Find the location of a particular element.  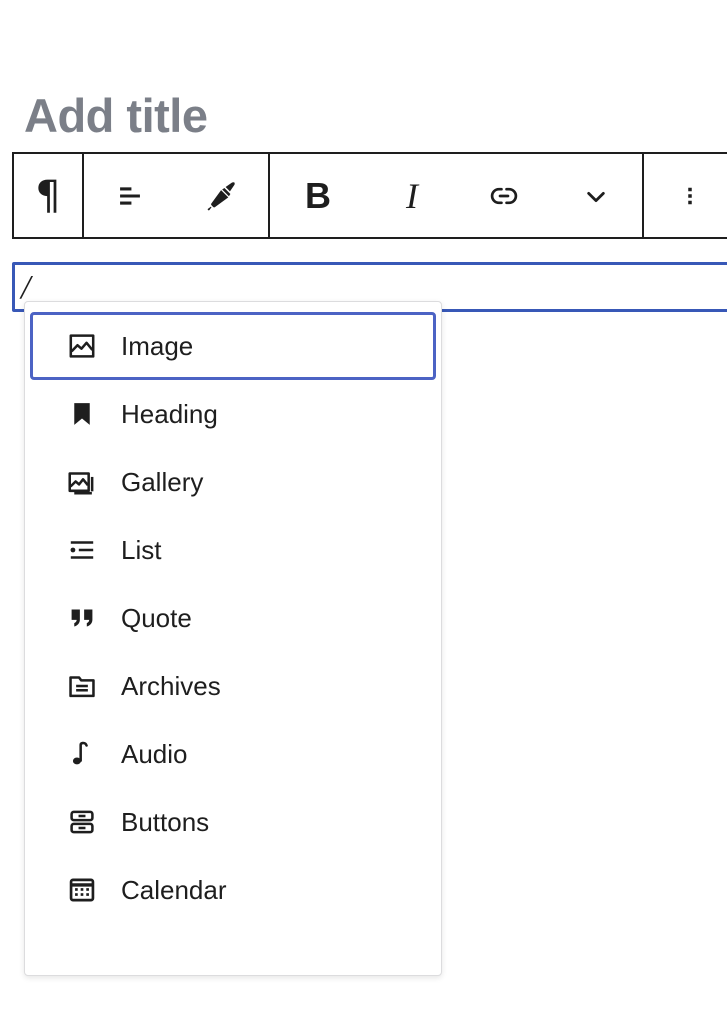

inserter-item-label: Quote is located at coordinates (156, 618).